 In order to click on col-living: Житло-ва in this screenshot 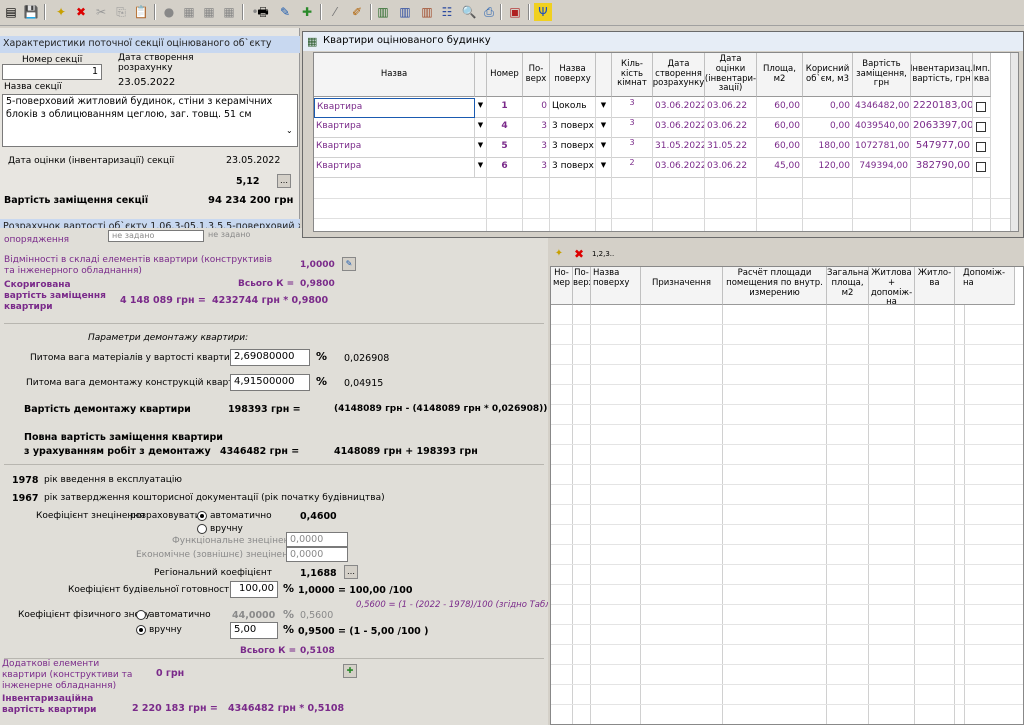, I will do `click(935, 286)`.